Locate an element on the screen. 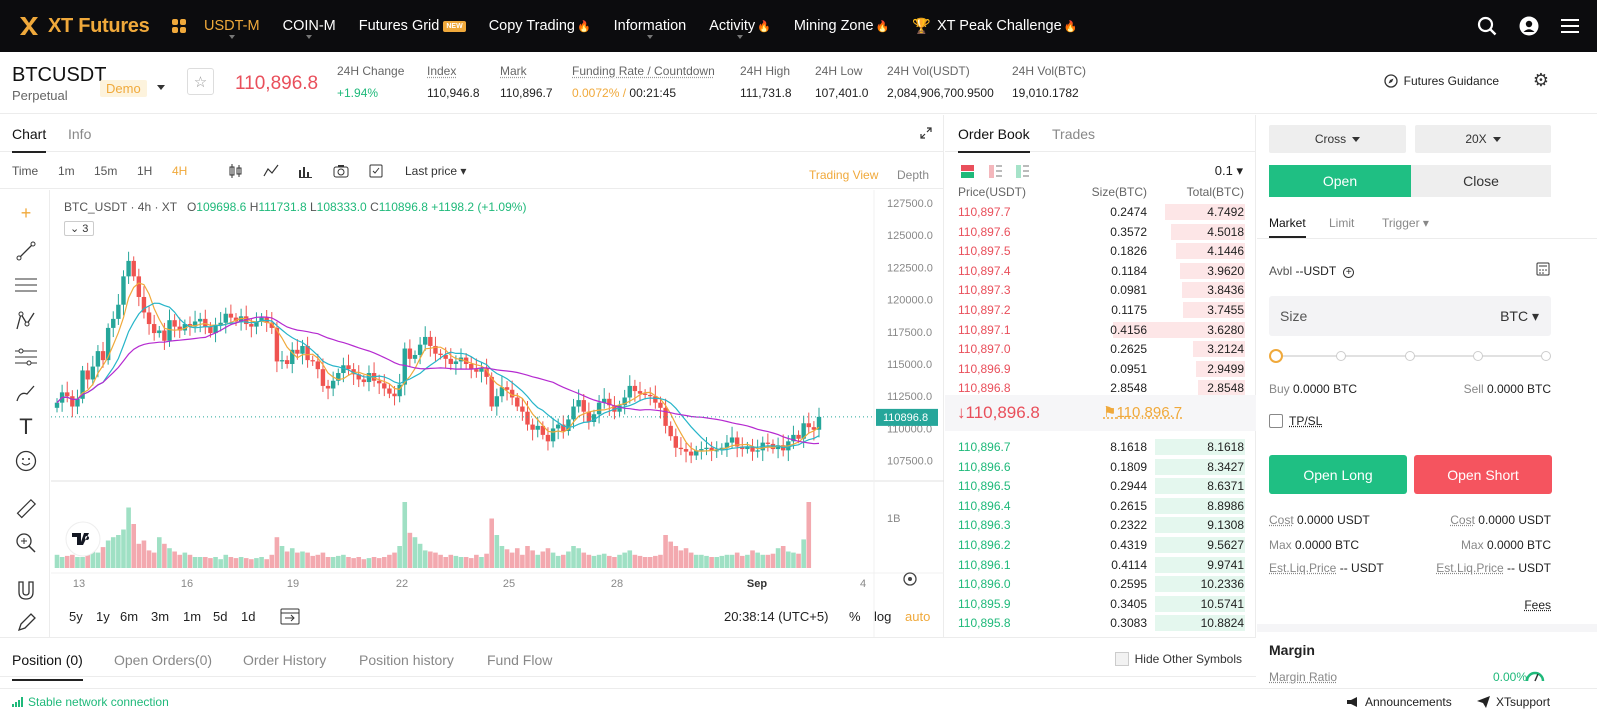 Image resolution: width=1597 pixels, height=722 pixels. open-tab: Open is located at coordinates (1340, 181).